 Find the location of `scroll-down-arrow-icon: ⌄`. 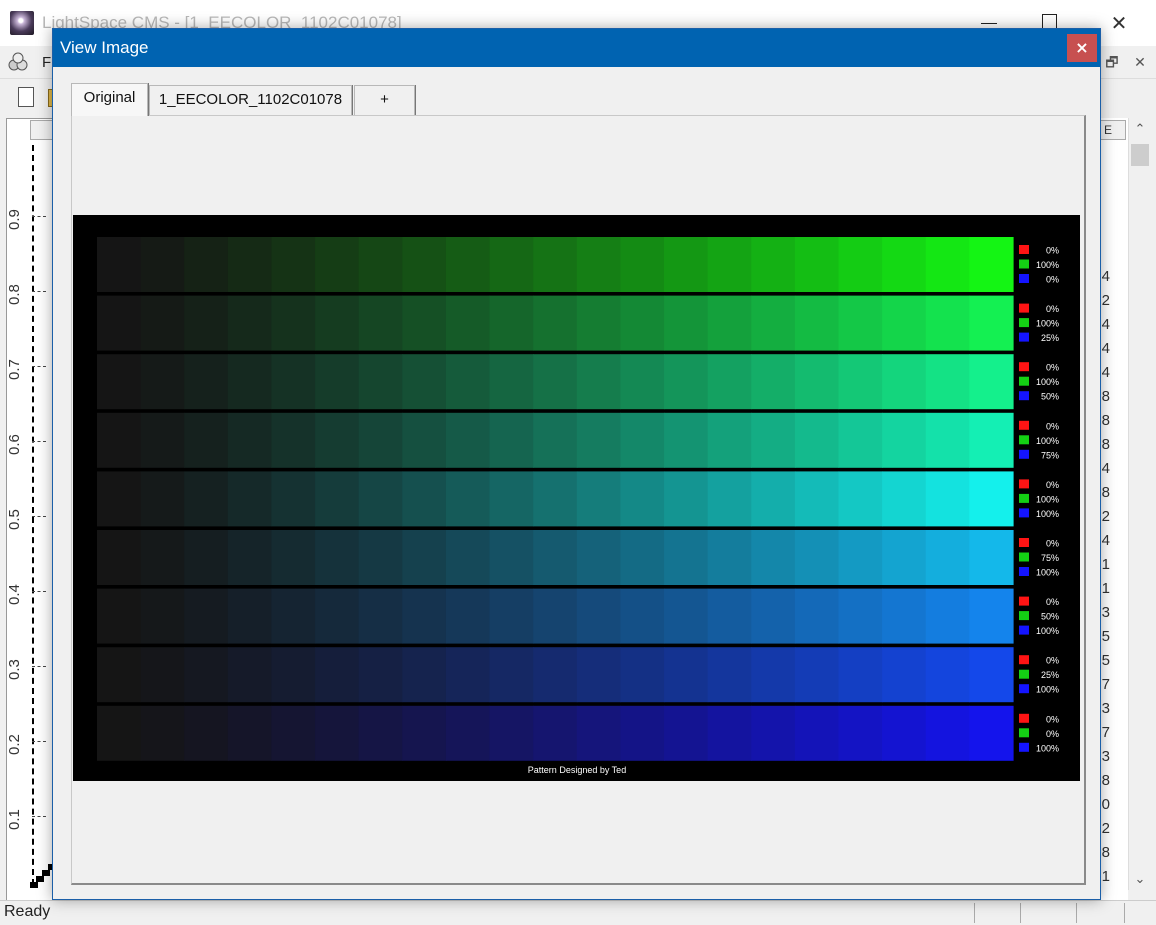

scroll-down-arrow-icon: ⌄ is located at coordinates (1140, 879).